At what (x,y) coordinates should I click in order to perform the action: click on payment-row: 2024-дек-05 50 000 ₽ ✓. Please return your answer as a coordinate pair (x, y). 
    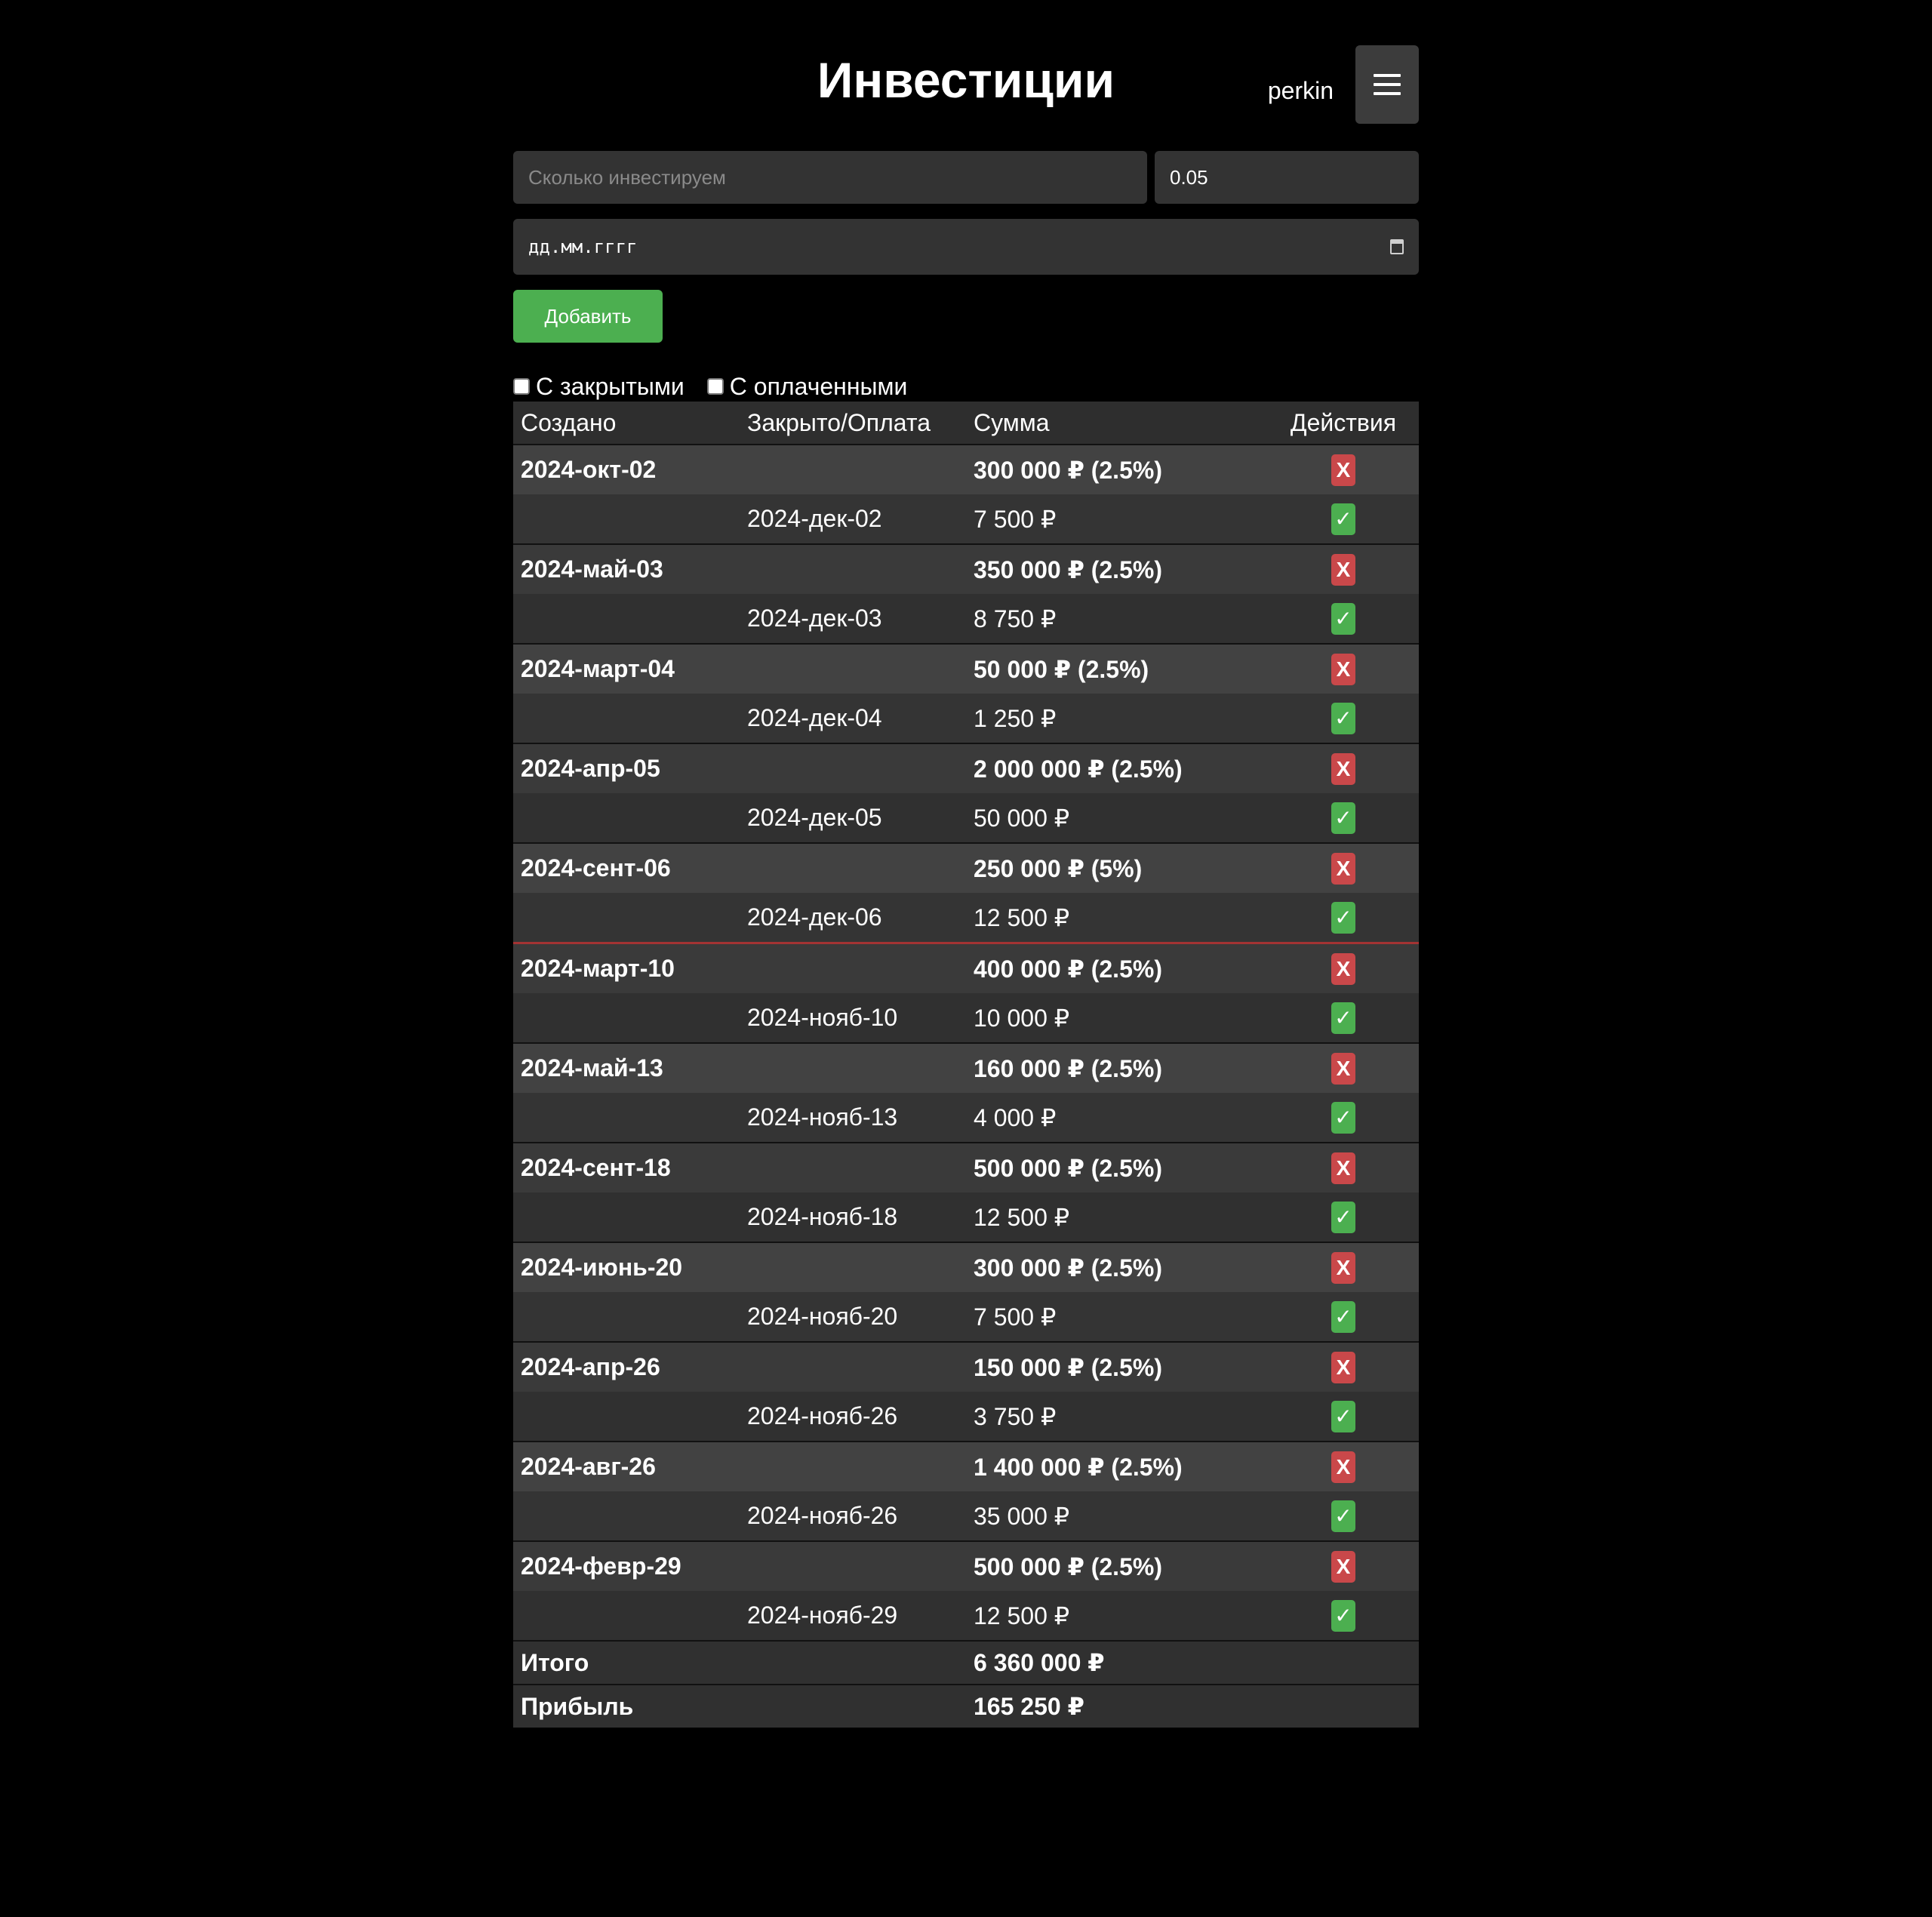
    Looking at the image, I should click on (966, 818).